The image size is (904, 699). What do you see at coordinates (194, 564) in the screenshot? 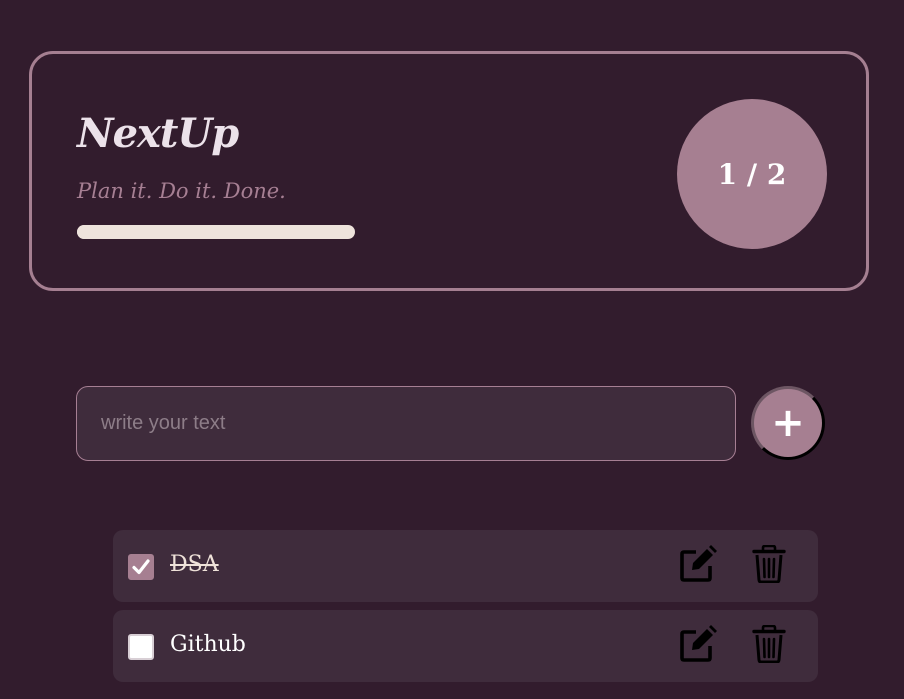
I see `todo-text: DSA` at bounding box center [194, 564].